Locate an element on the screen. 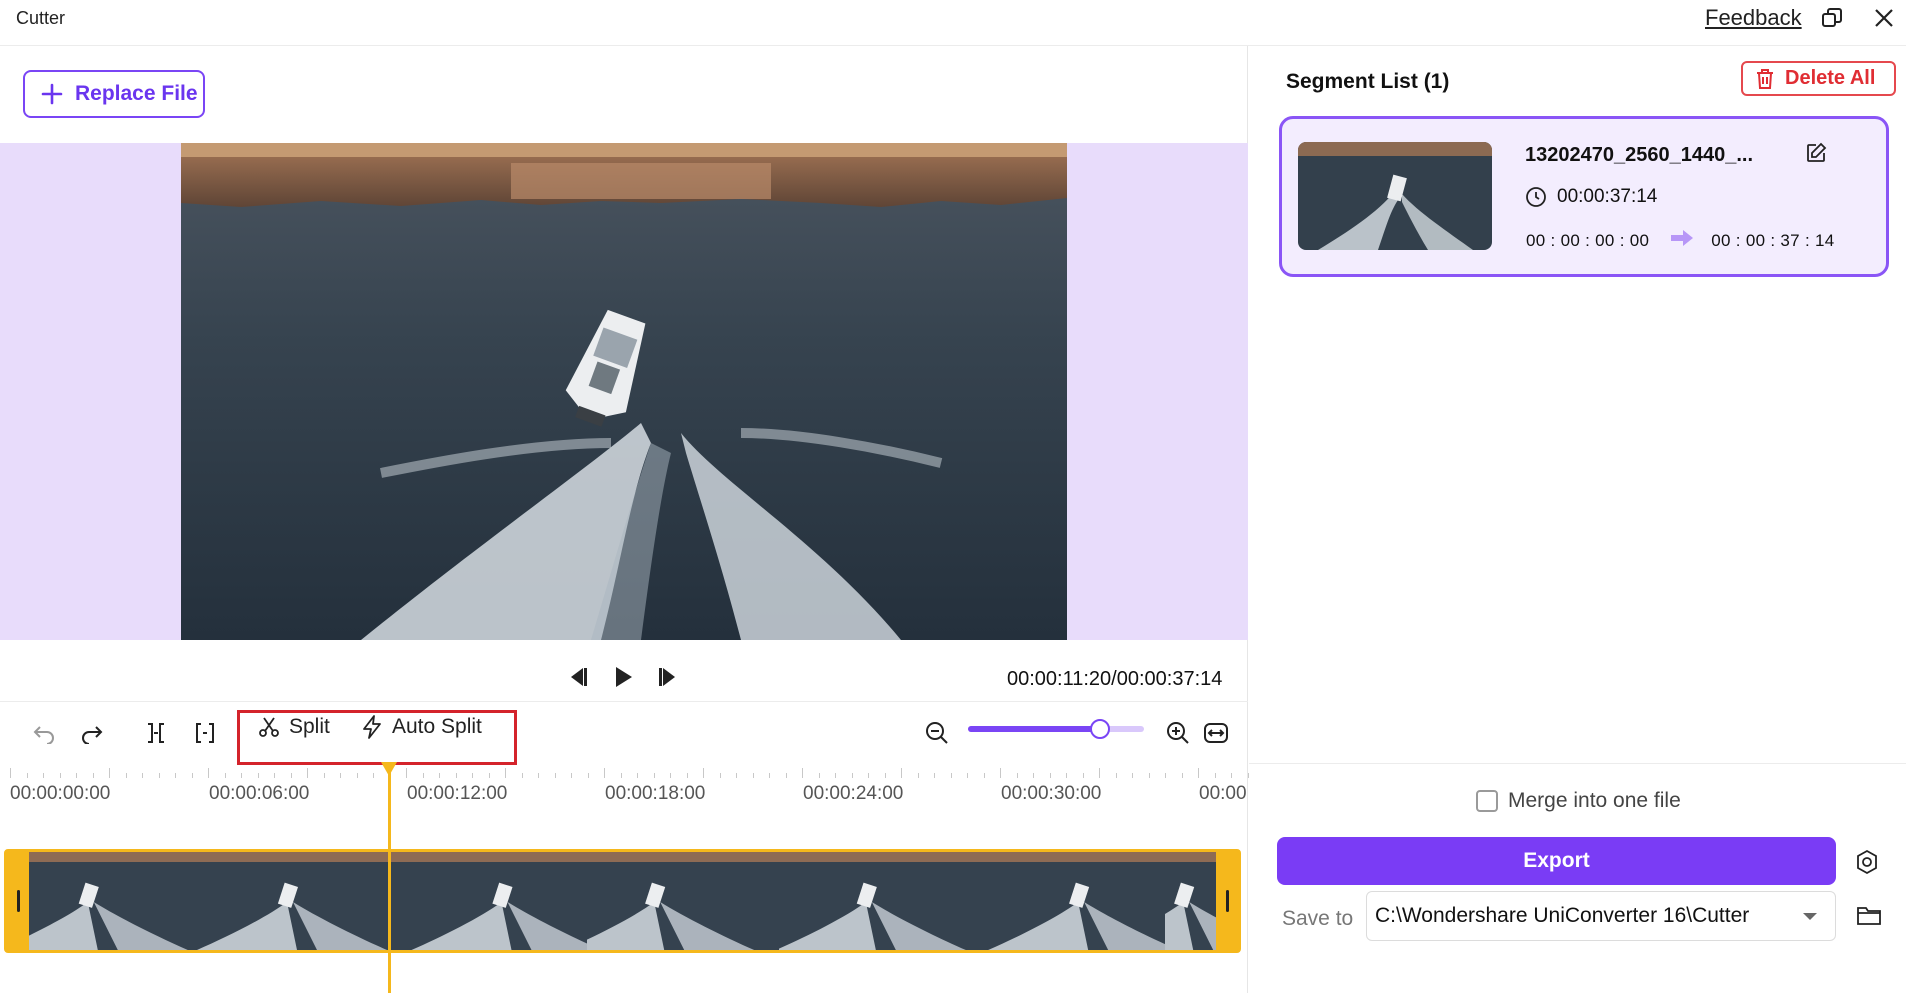  merge-option: Merge into one file is located at coordinates (1578, 801).